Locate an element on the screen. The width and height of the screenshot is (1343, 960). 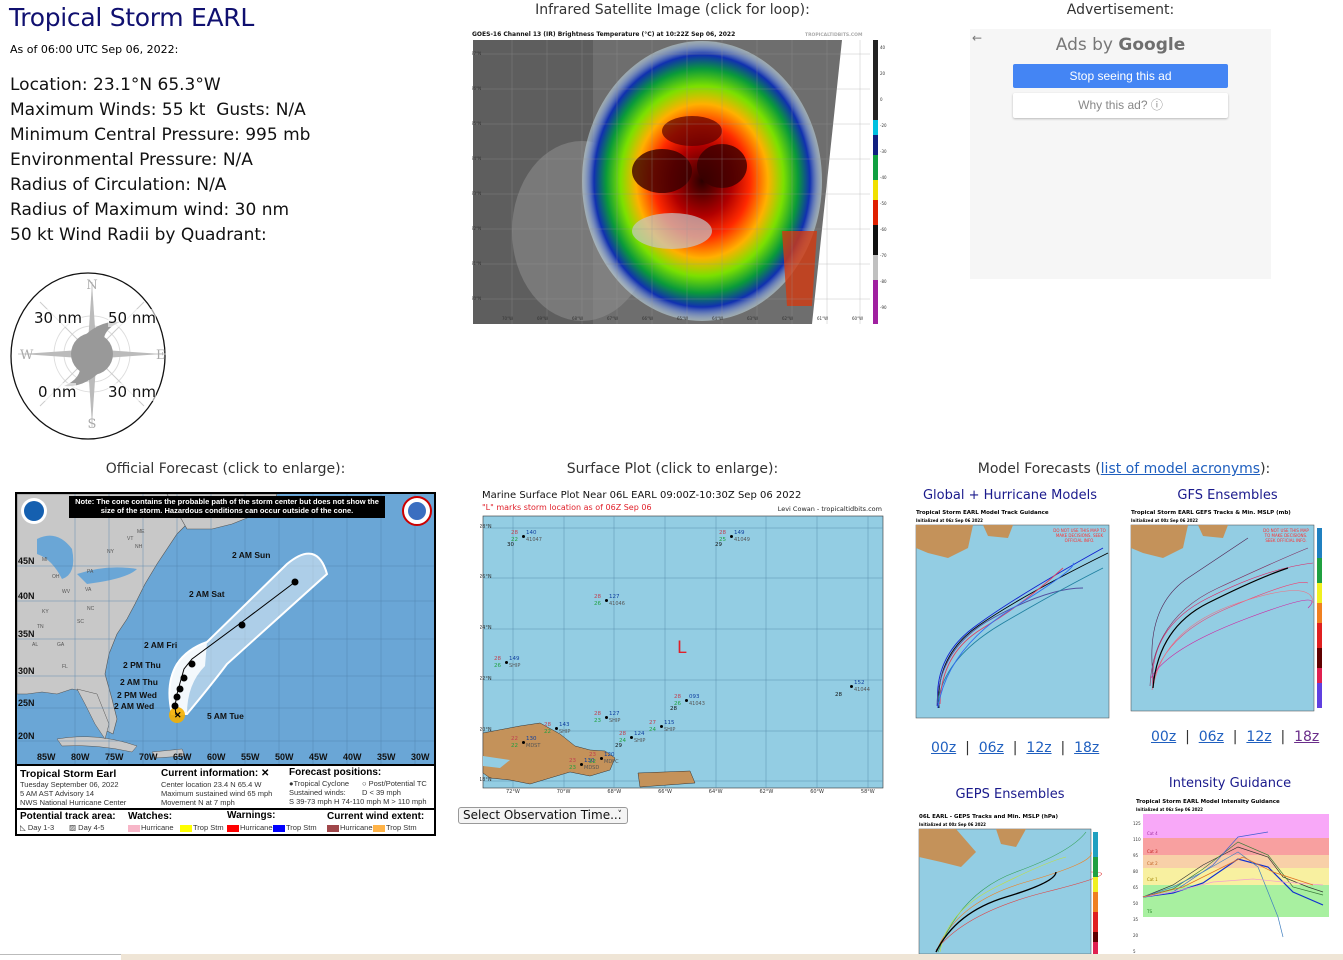
intensity-y-tick: 50 is located at coordinates (1136, 903).